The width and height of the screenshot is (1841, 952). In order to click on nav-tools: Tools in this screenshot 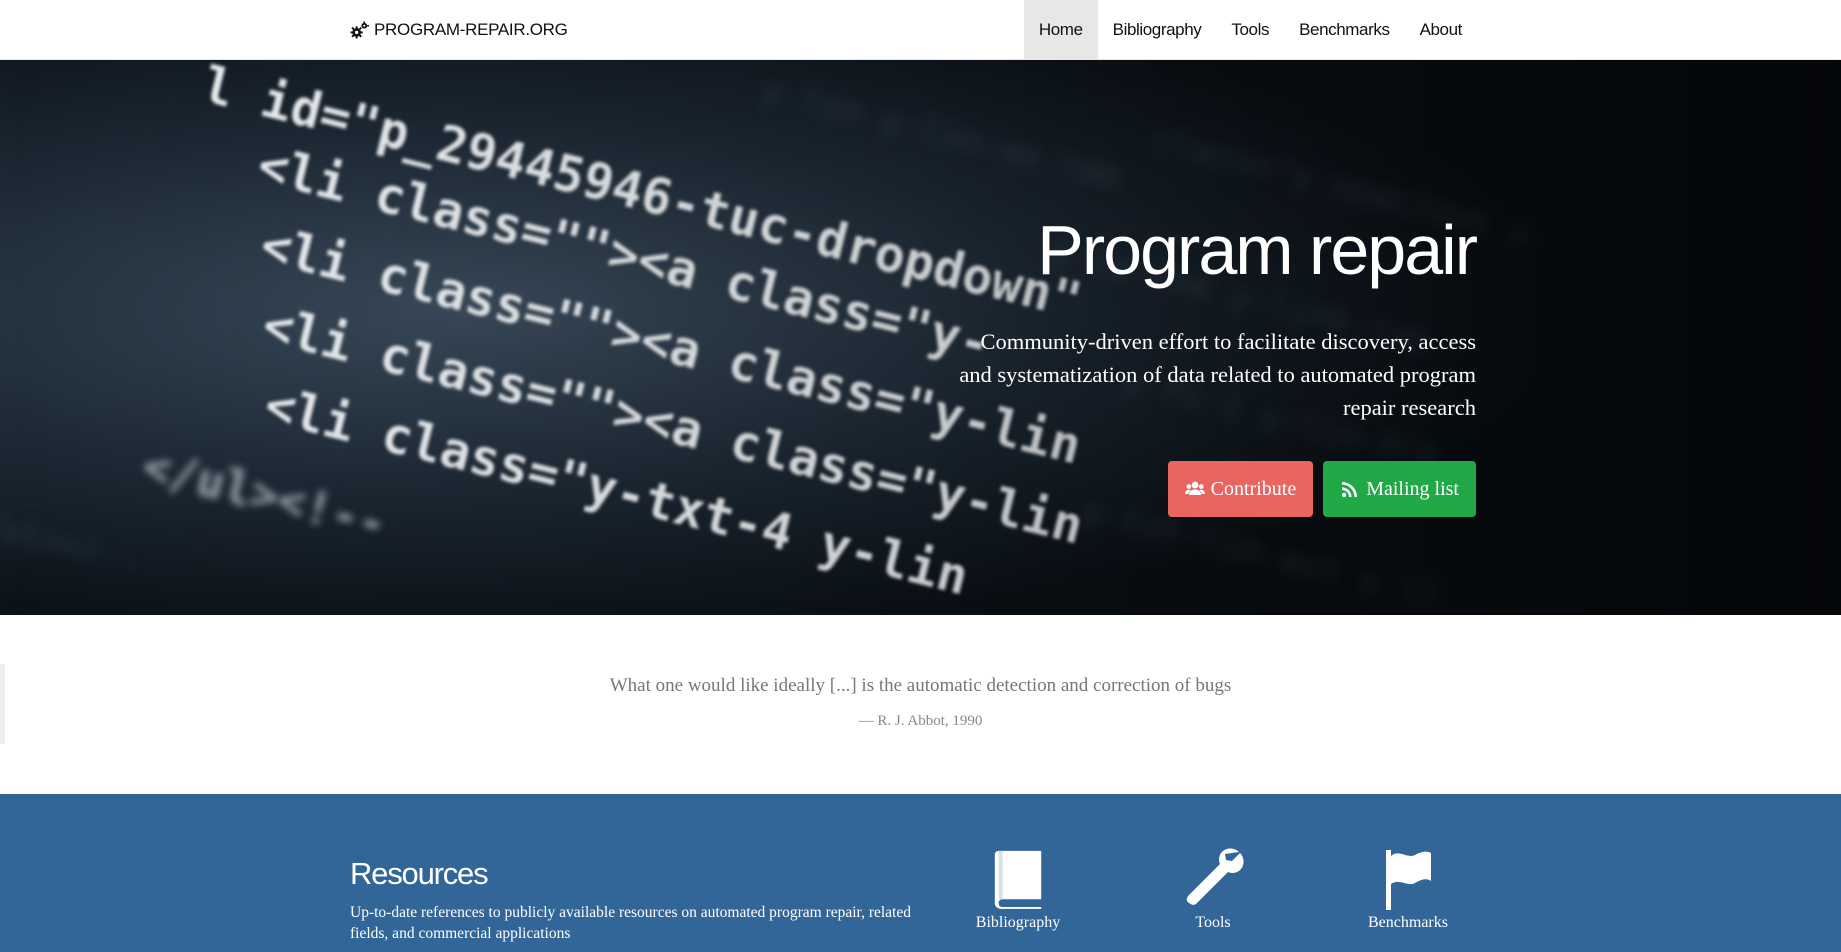, I will do `click(1250, 30)`.